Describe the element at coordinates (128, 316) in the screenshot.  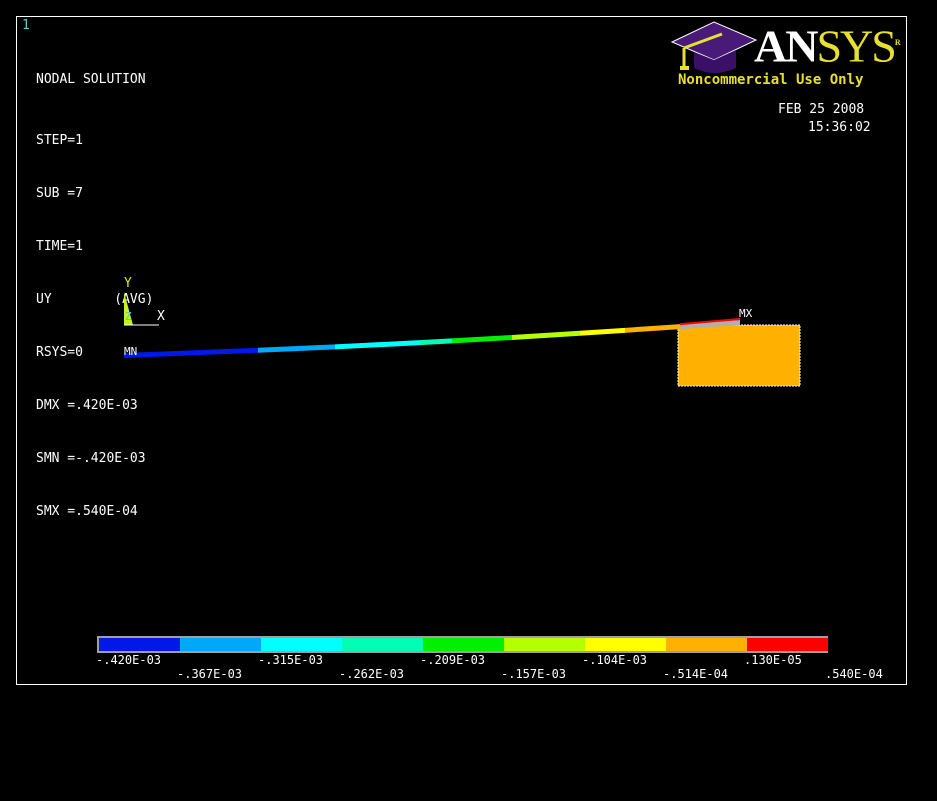
I see `triad-z-label: Z` at that location.